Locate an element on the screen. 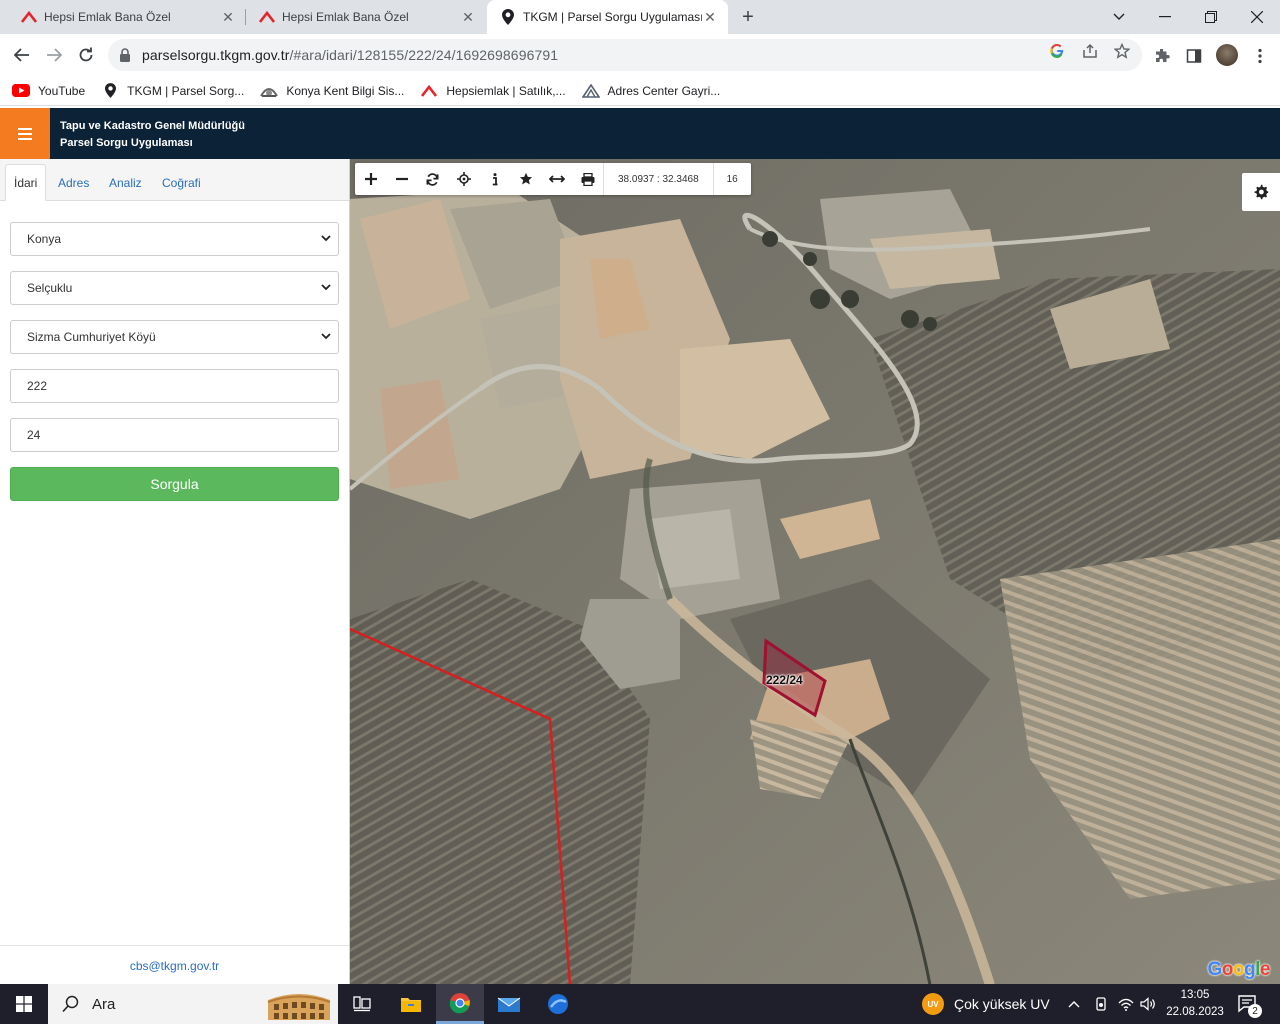 This screenshot has width=1280, height=1024. zoom-level: 16 is located at coordinates (731, 179).